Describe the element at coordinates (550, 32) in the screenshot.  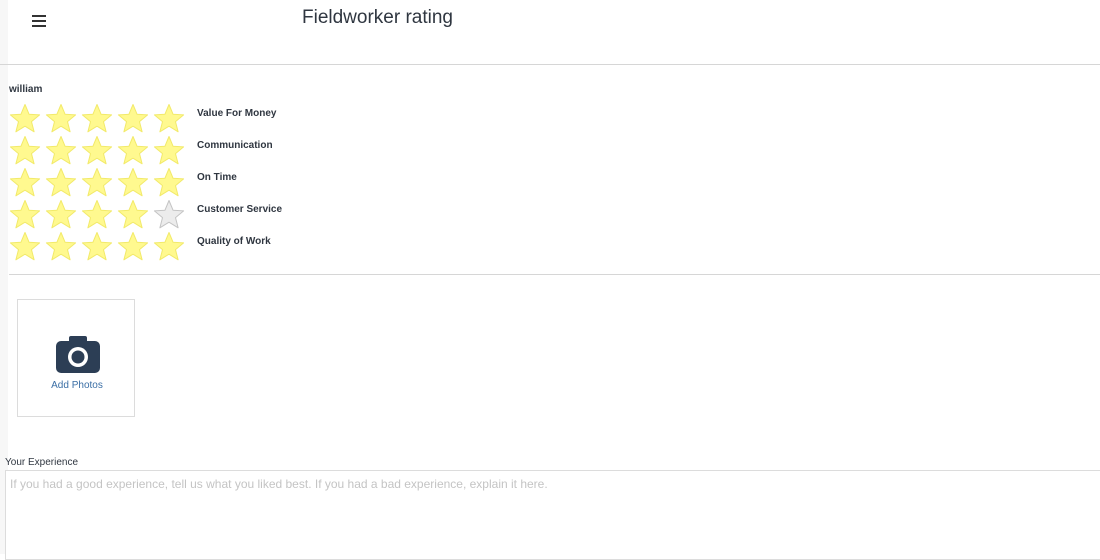
I see `page-header: Fieldworker rating` at that location.